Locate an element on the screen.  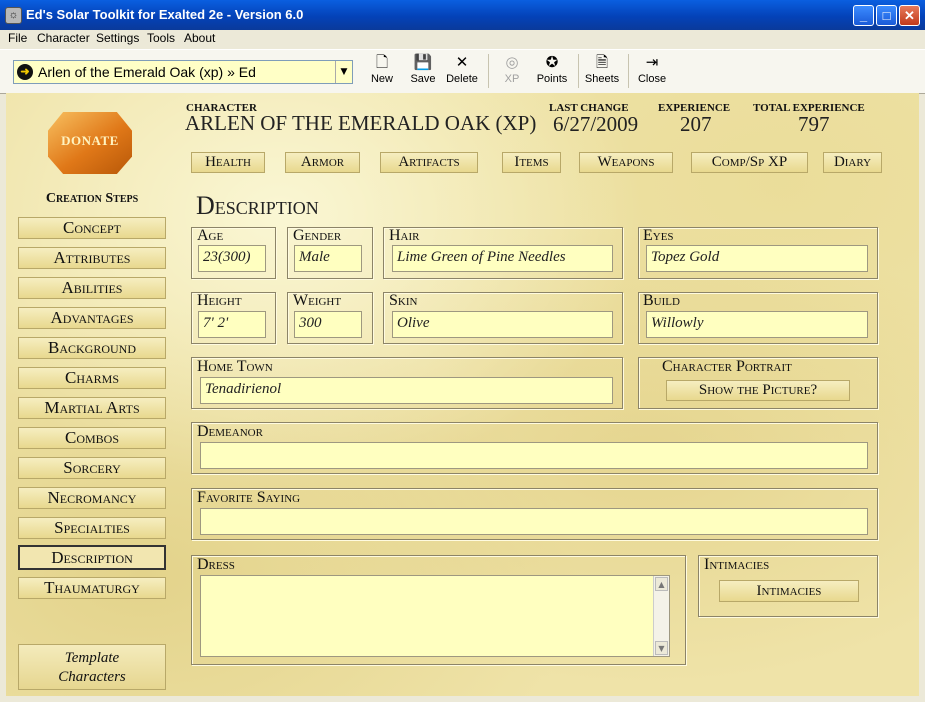
intimacies-button: Intimacies is located at coordinates (789, 591).